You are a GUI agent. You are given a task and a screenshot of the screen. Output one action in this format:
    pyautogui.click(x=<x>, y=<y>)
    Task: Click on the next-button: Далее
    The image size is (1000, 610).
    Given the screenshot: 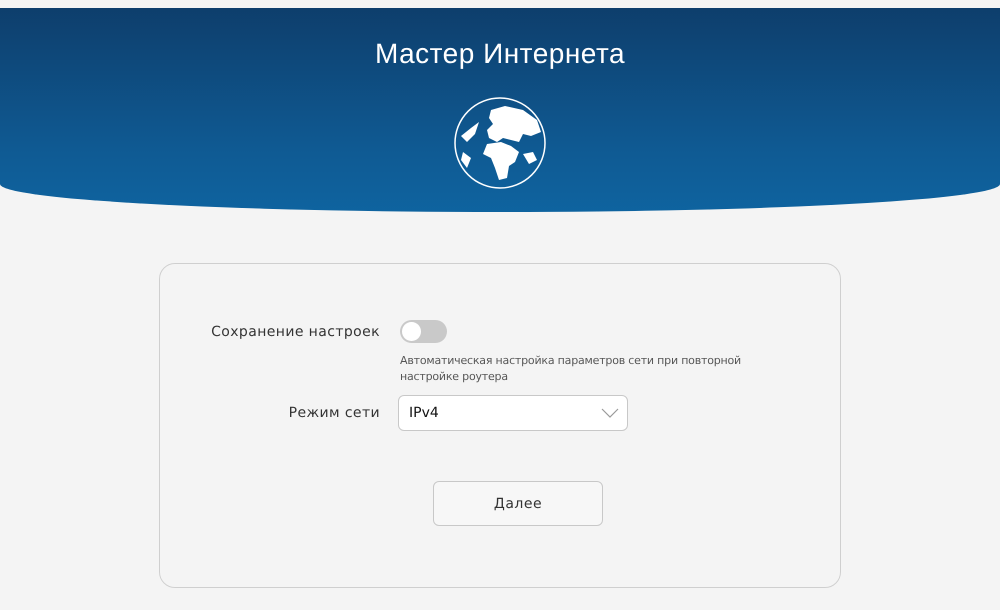 What is the action you would take?
    pyautogui.click(x=518, y=503)
    